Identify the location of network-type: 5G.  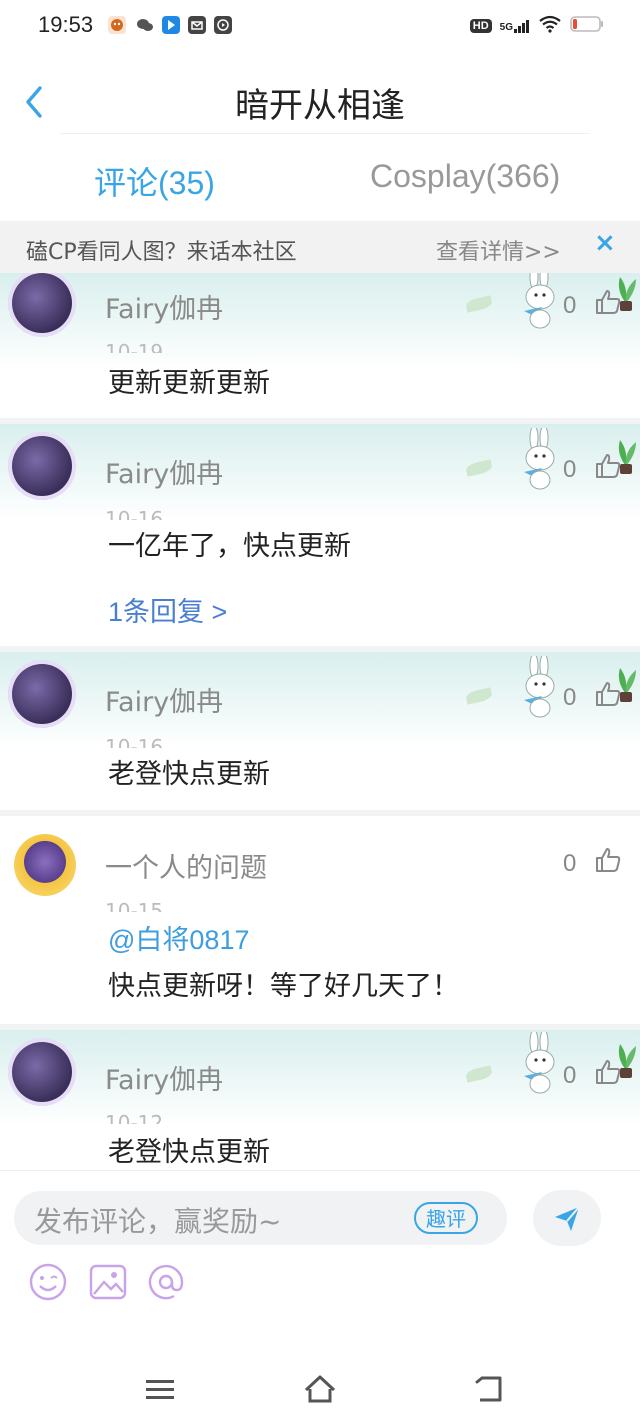
(506, 27).